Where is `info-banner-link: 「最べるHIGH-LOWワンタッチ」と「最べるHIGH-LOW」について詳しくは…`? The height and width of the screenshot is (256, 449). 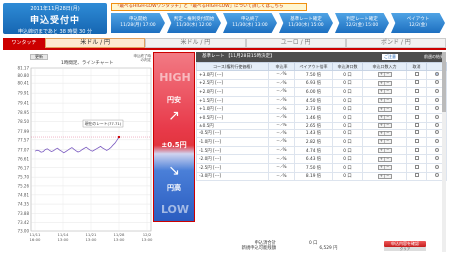
info-banner-link: 「最べるHIGH-LOWワンタッチ」と「最べるHIGH-LOW」について詳しくは… is located at coordinates (209, 7).